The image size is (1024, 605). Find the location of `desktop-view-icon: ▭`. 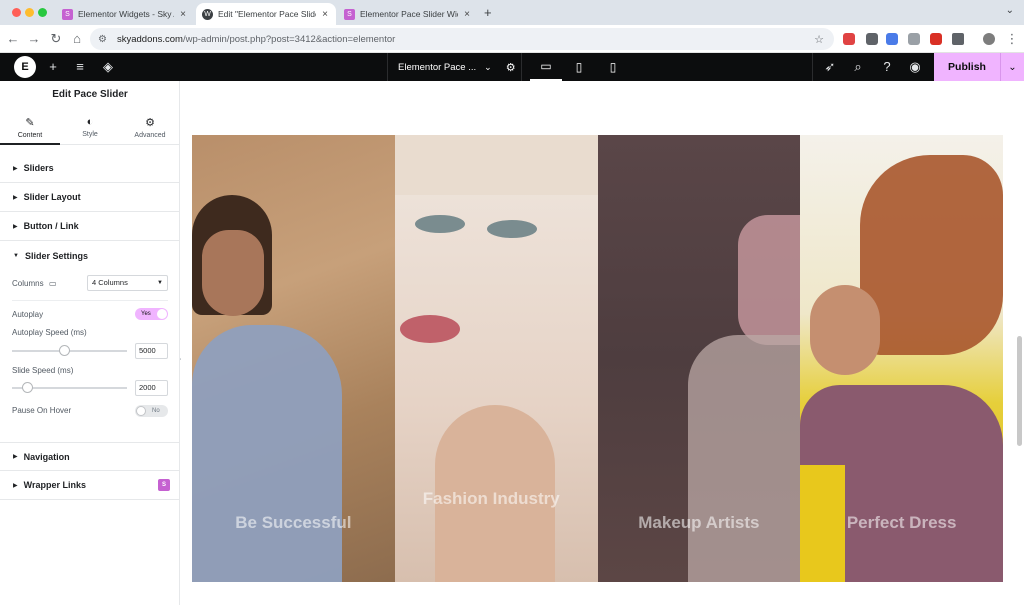

desktop-view-icon: ▭ is located at coordinates (546, 67).